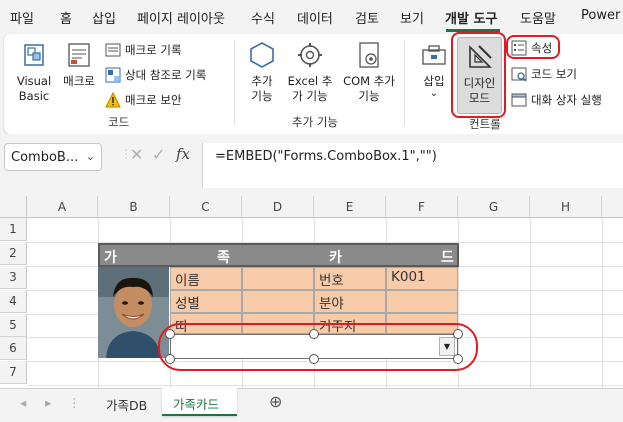 This screenshot has width=623, height=422. I want to click on relative-references-label: 상대 참조로 기록, so click(166, 75).